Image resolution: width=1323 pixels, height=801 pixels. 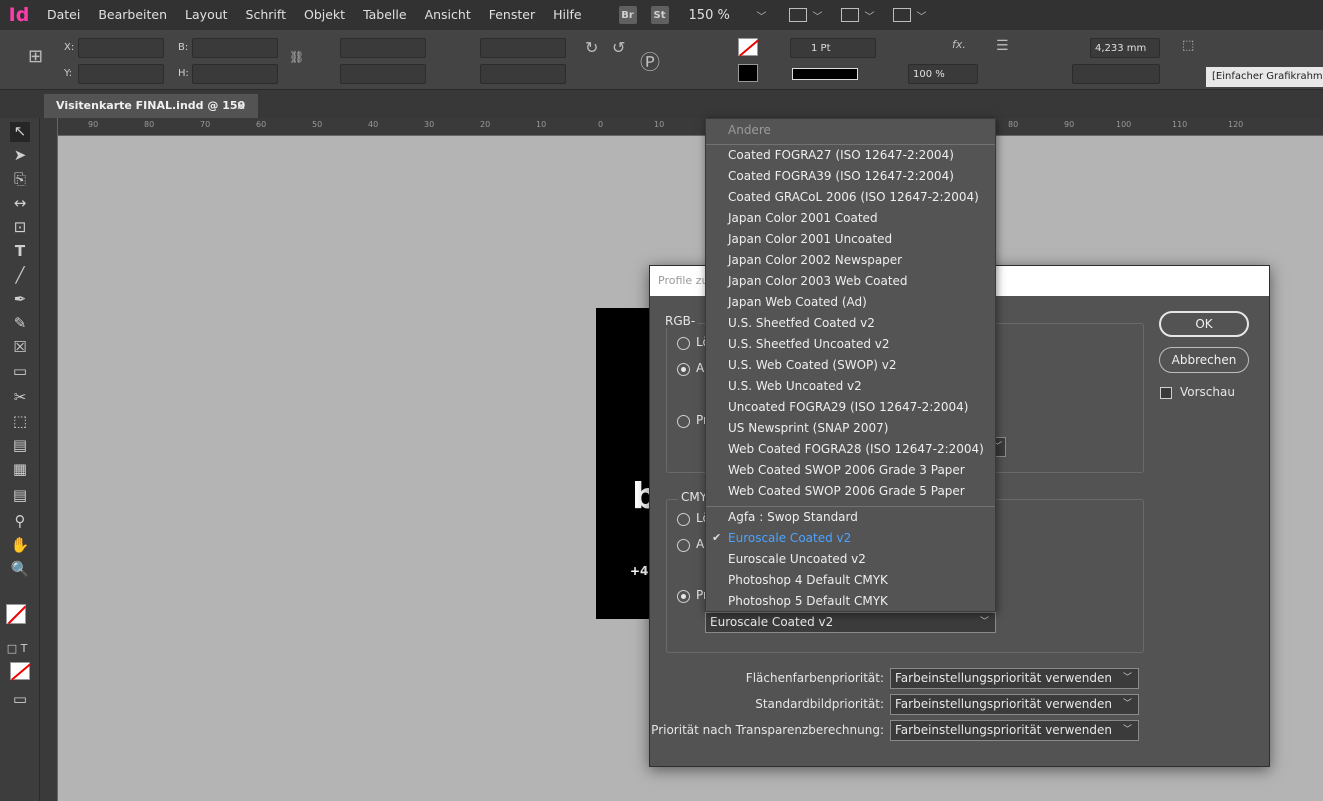 What do you see at coordinates (683, 545) in the screenshot?
I see `cmyk-radio-working` at bounding box center [683, 545].